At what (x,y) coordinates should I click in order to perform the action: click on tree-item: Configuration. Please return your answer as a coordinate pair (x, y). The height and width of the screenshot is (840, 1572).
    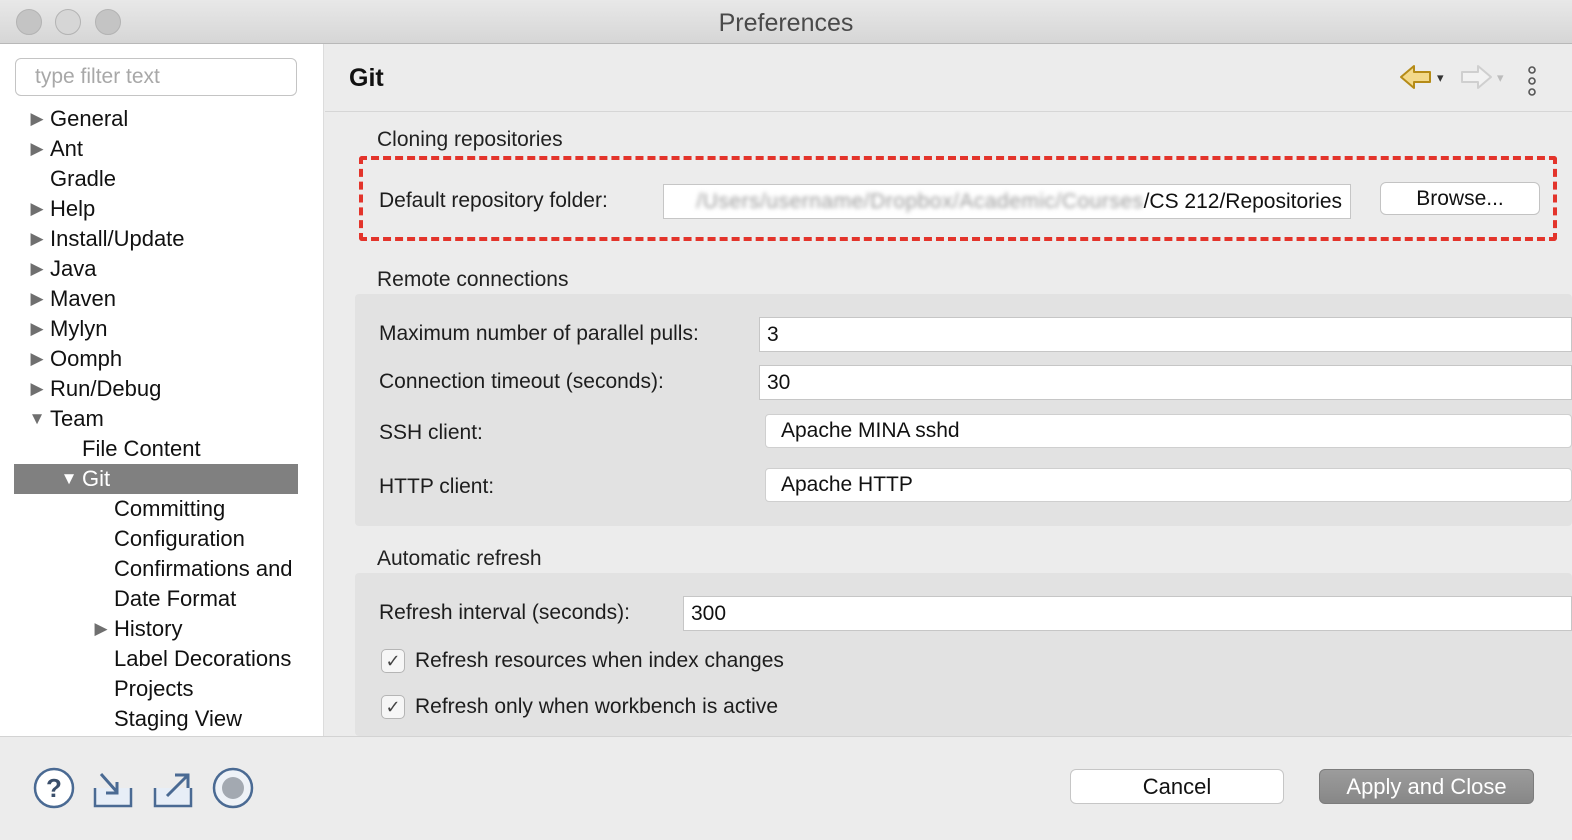
    Looking at the image, I should click on (156, 539).